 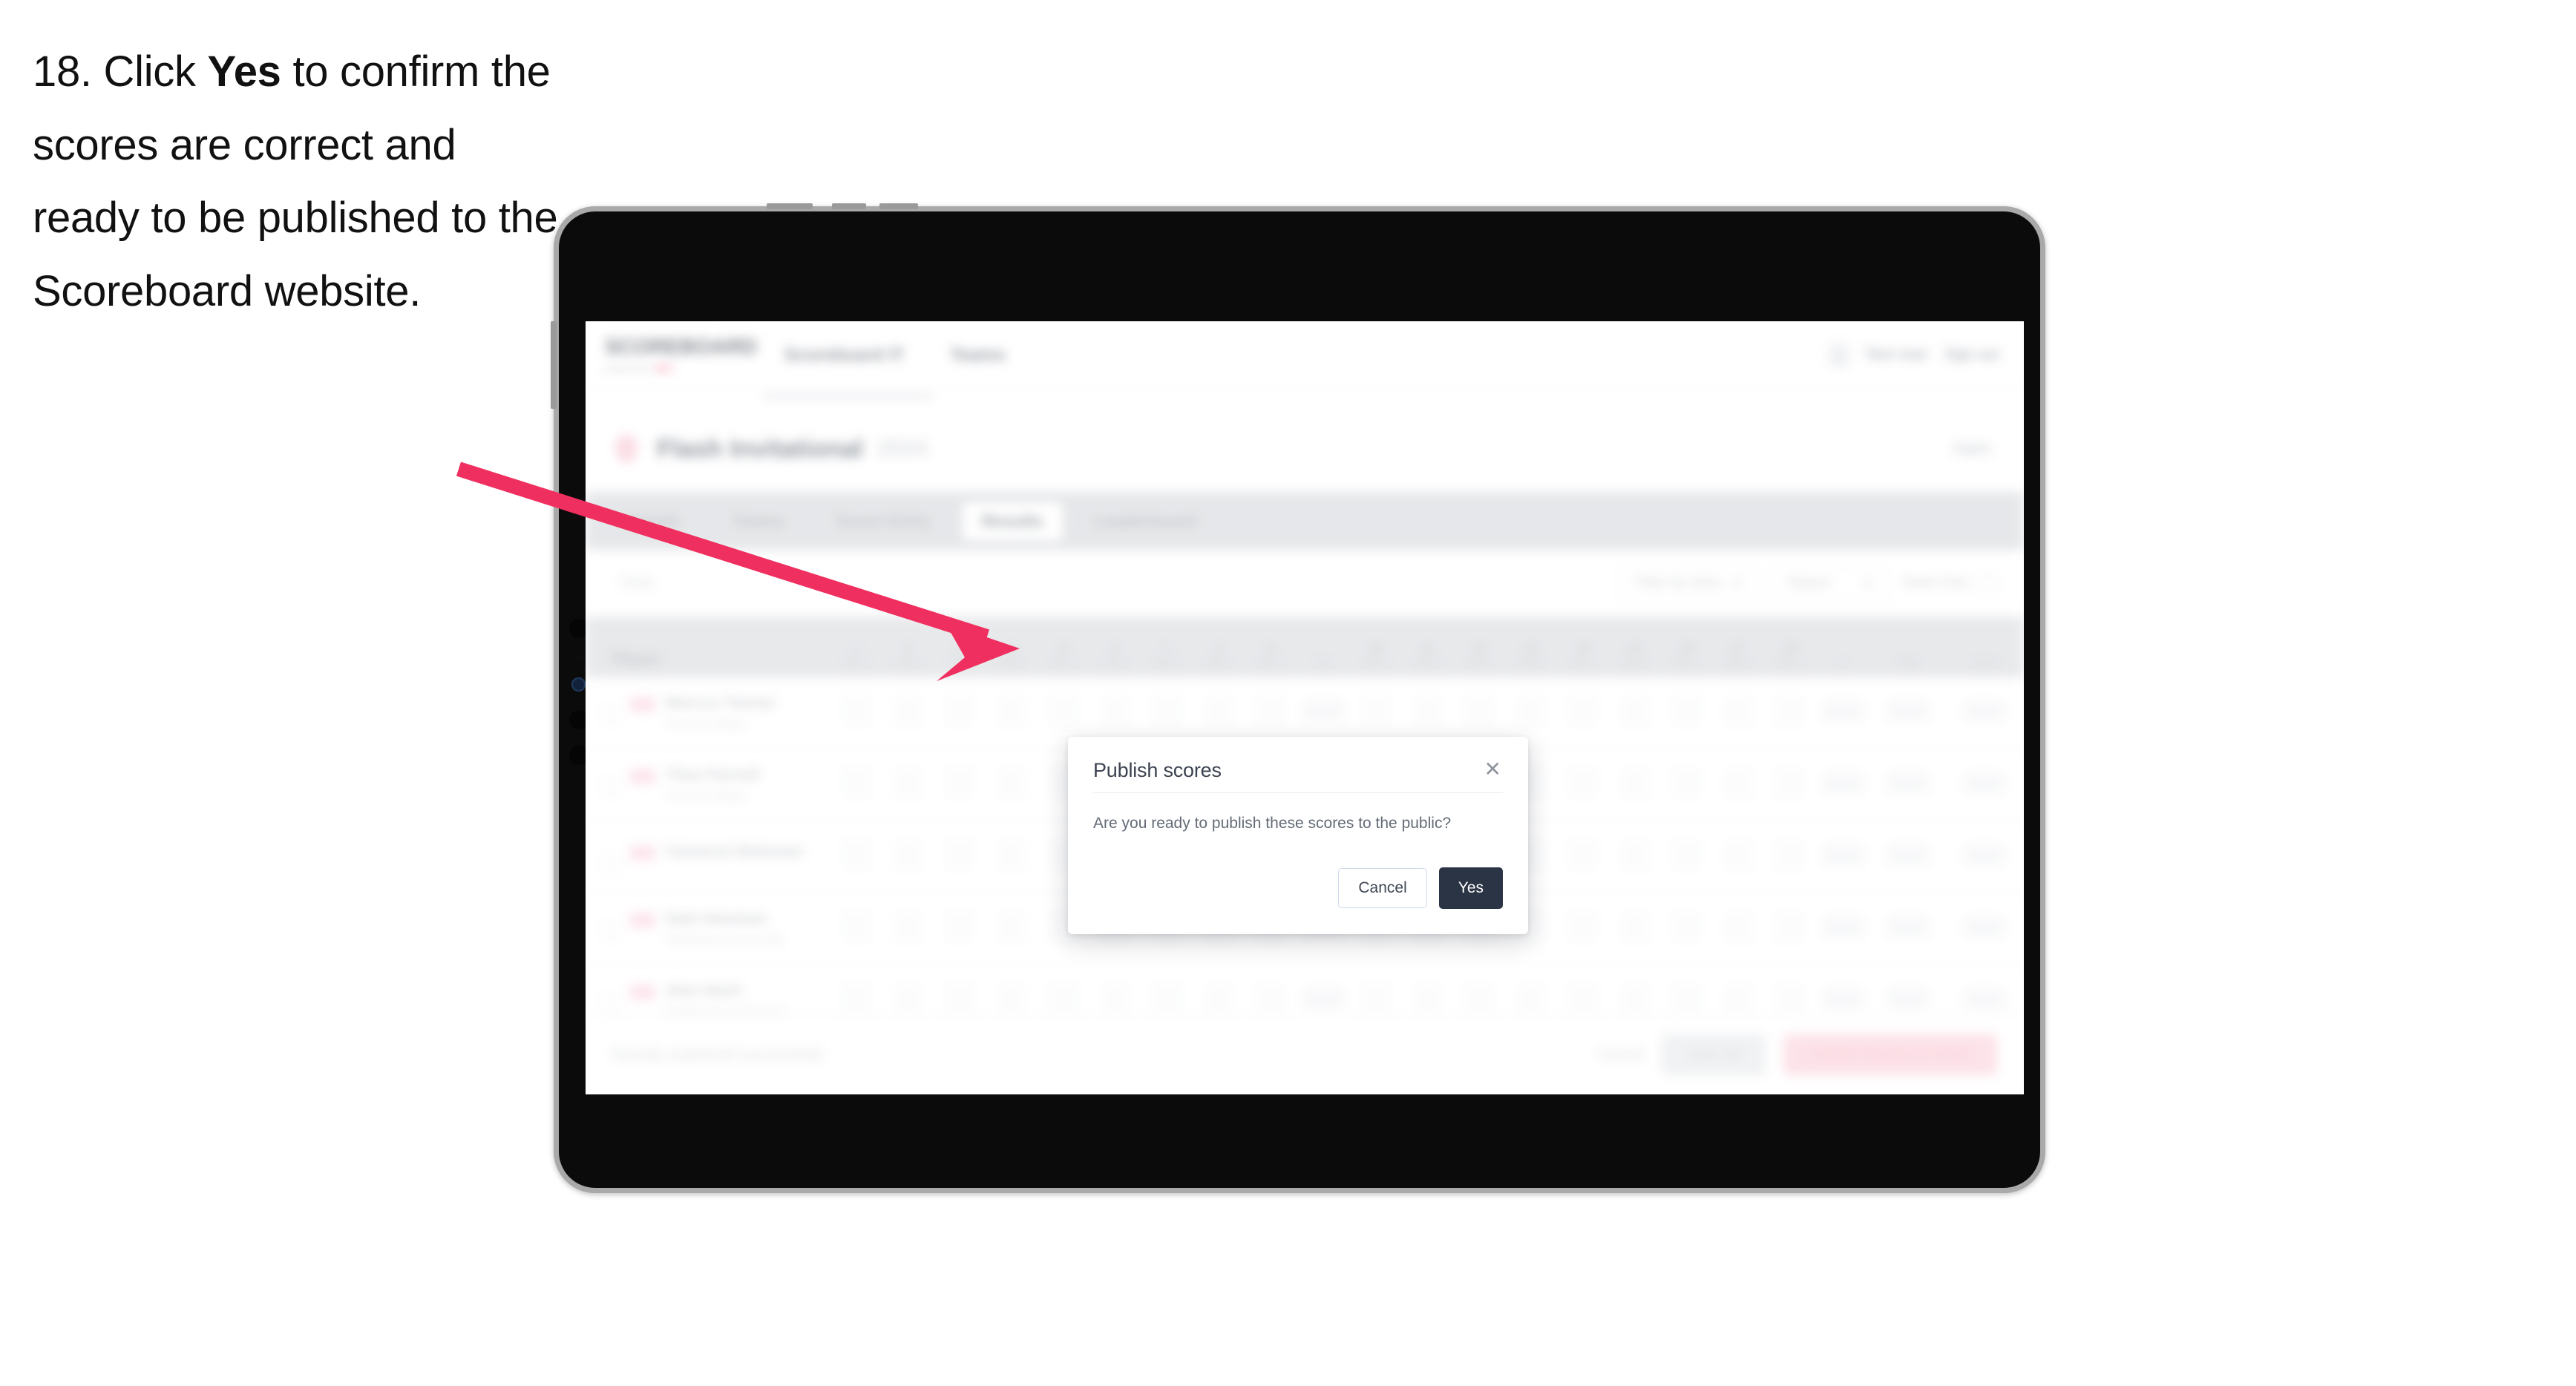 What do you see at coordinates (1479, 655) in the screenshot?
I see `column-header-hole-12: 12 Par 4` at bounding box center [1479, 655].